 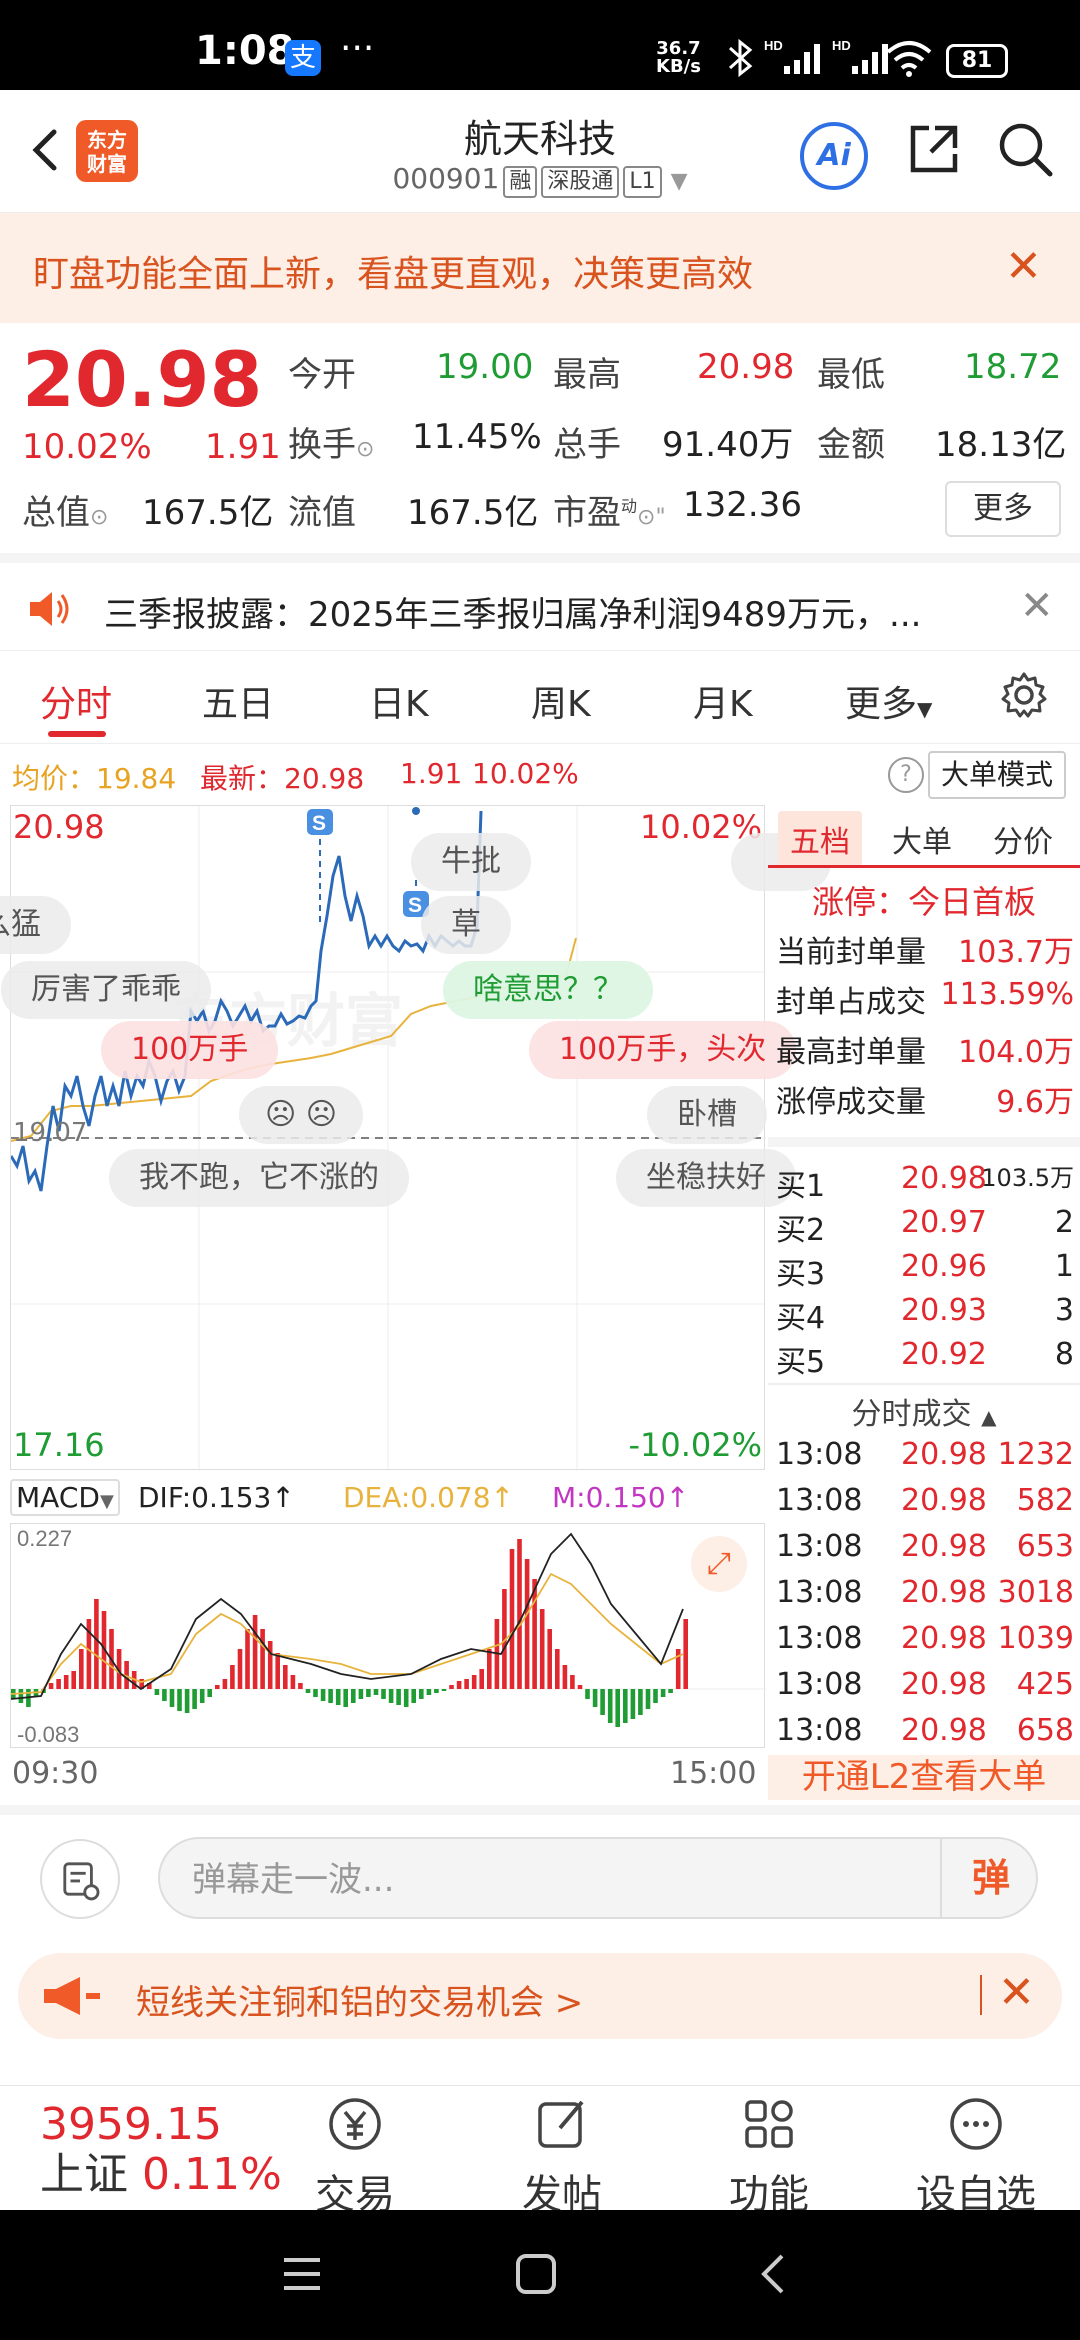 What do you see at coordinates (925, 1052) in the screenshot?
I see `stat-row: 最高封单量 104.0万` at bounding box center [925, 1052].